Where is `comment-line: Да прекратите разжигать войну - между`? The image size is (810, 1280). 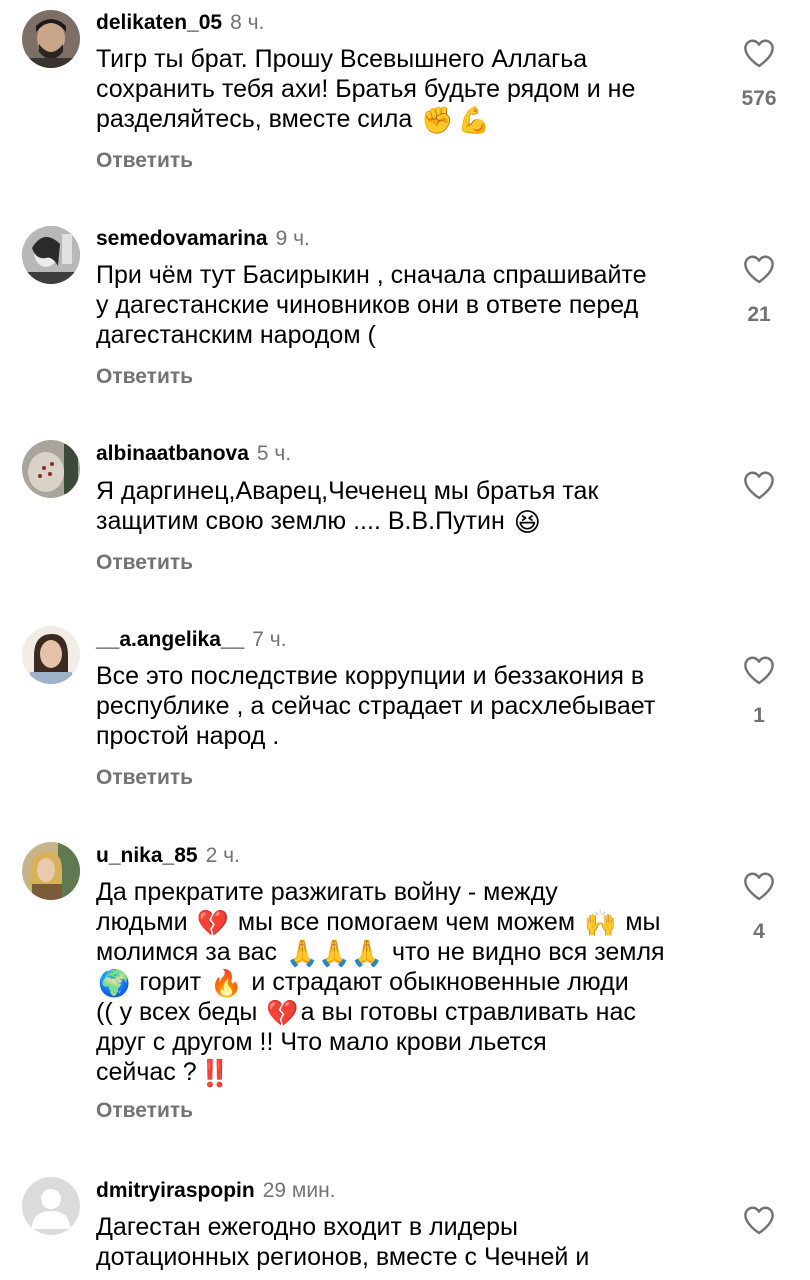 comment-line: Да прекратите разжигать войну - между is located at coordinates (327, 892).